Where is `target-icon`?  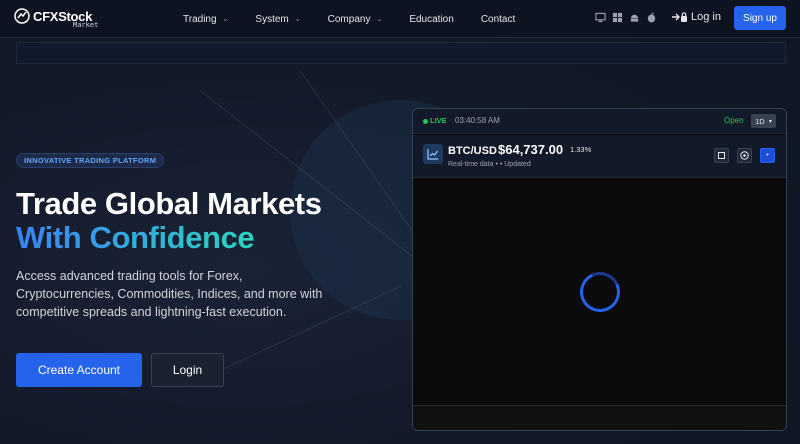 target-icon is located at coordinates (744, 155).